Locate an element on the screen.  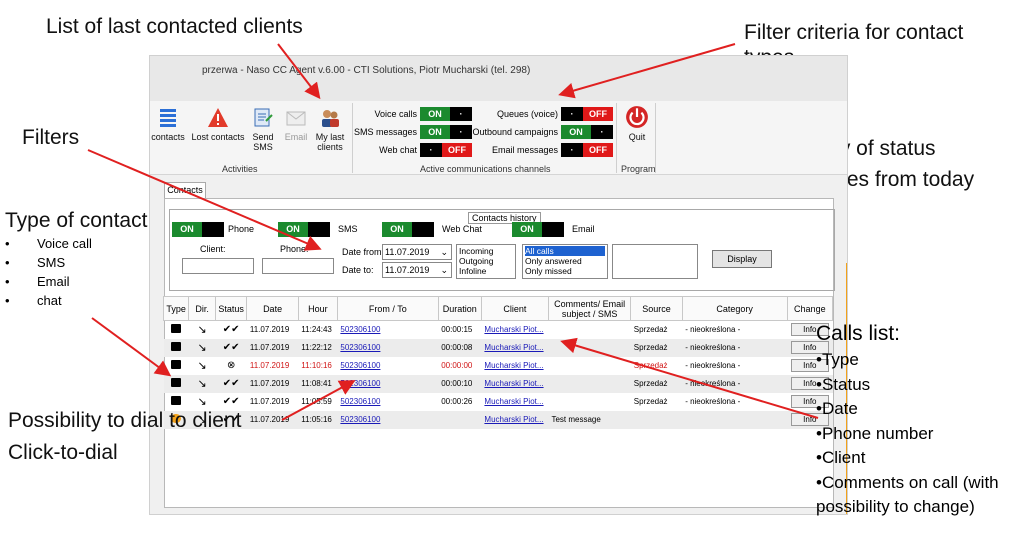
outbound-campaigns-label: Outbound campaigns is located at coordinates (515, 132).